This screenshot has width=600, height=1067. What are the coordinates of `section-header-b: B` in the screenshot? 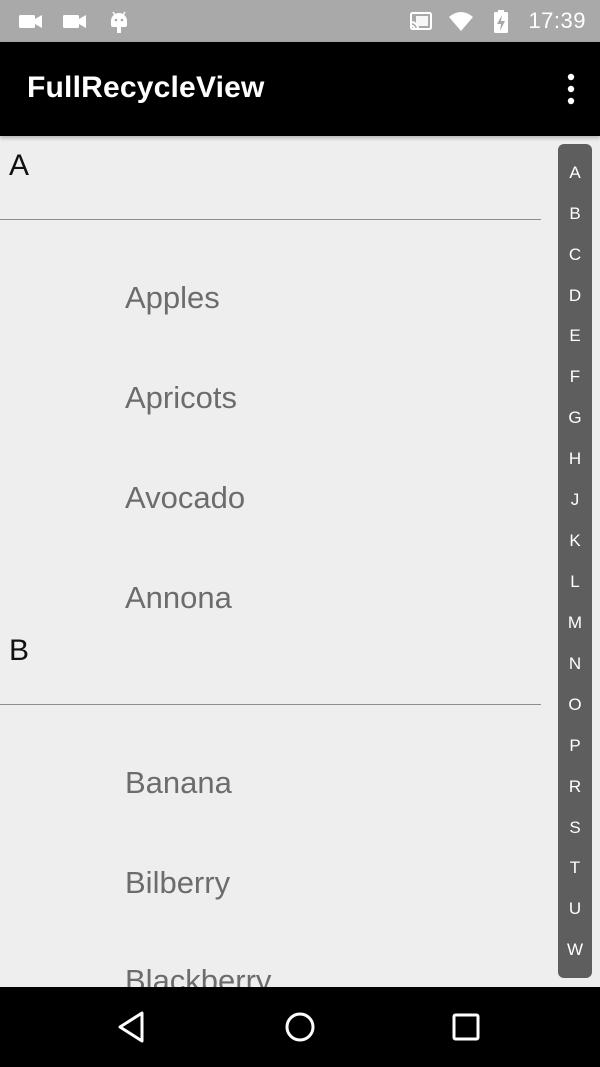 It's located at (270, 663).